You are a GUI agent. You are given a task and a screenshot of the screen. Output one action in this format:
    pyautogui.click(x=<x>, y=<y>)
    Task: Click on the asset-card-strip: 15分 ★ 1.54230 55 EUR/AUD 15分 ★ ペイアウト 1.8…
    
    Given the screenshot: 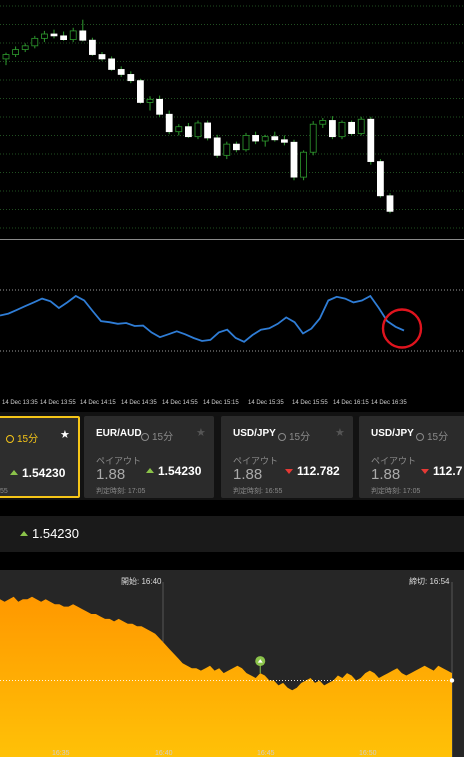 What is the action you would take?
    pyautogui.click(x=232, y=456)
    